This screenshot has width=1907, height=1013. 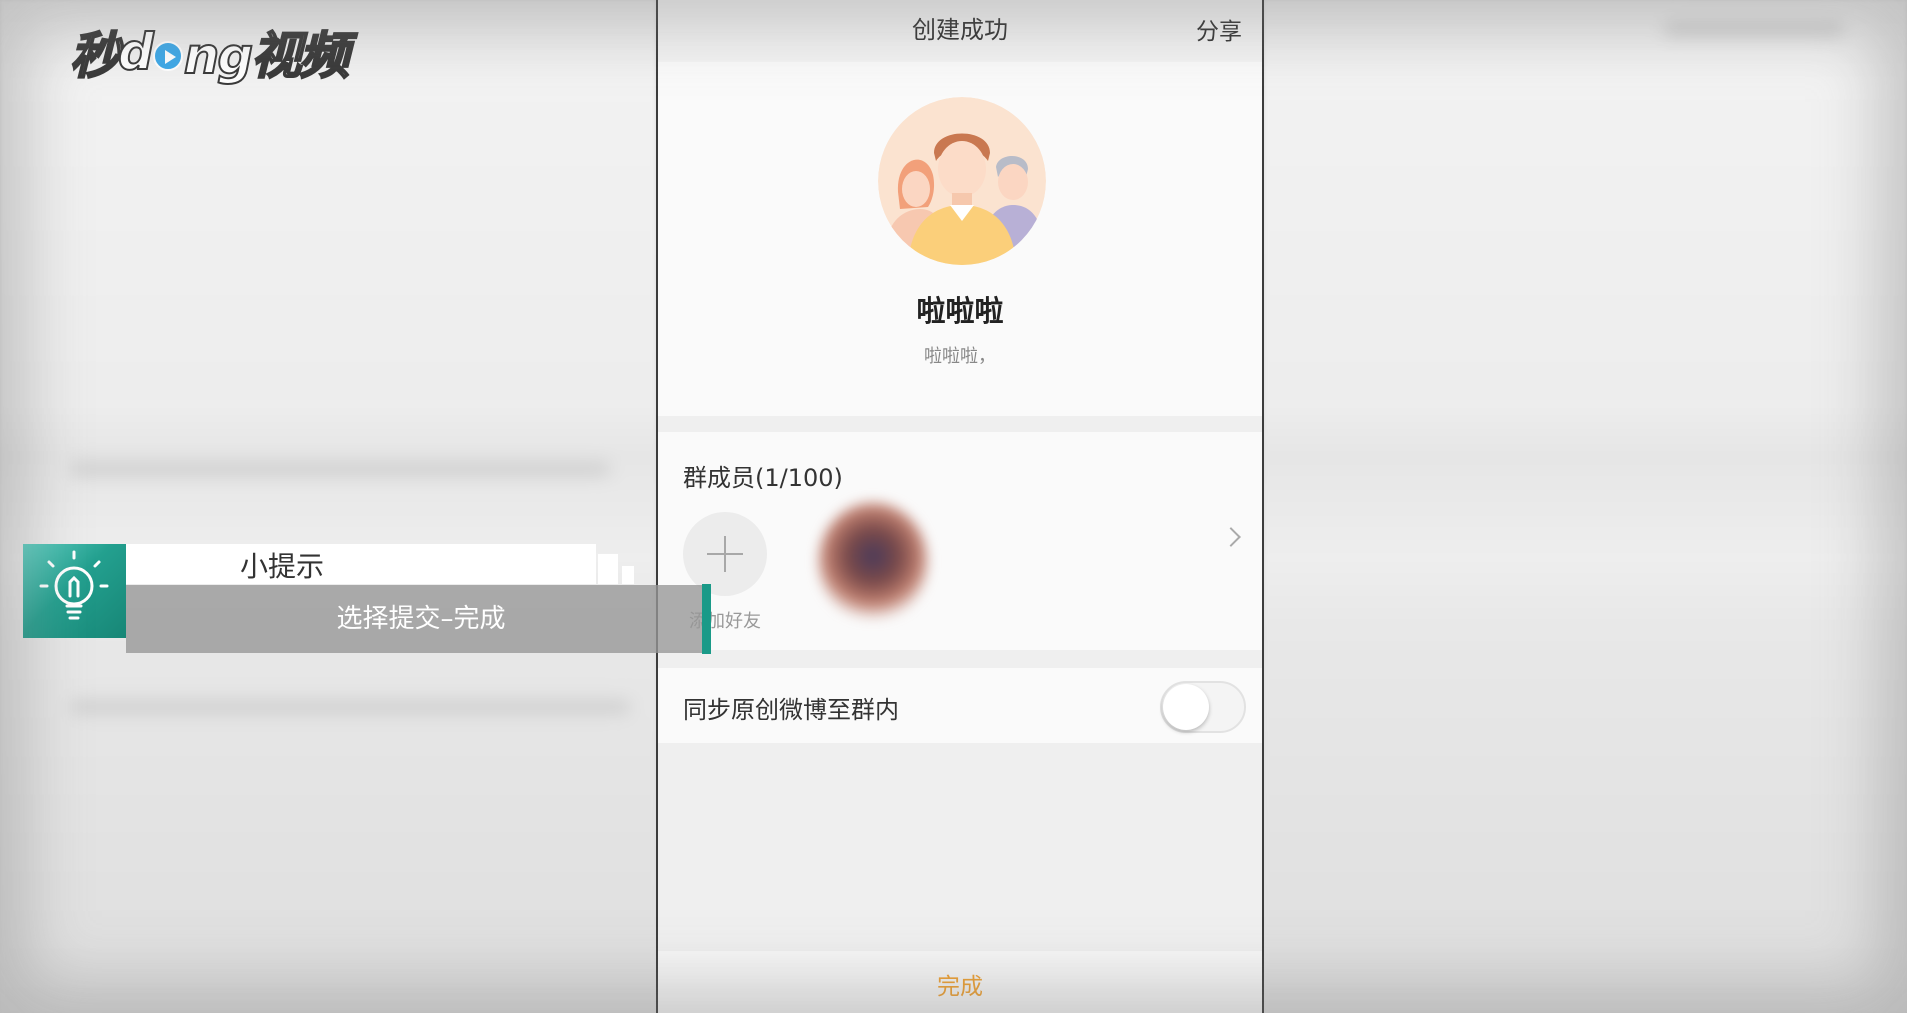 What do you see at coordinates (167, 56) in the screenshot?
I see `play-icon` at bounding box center [167, 56].